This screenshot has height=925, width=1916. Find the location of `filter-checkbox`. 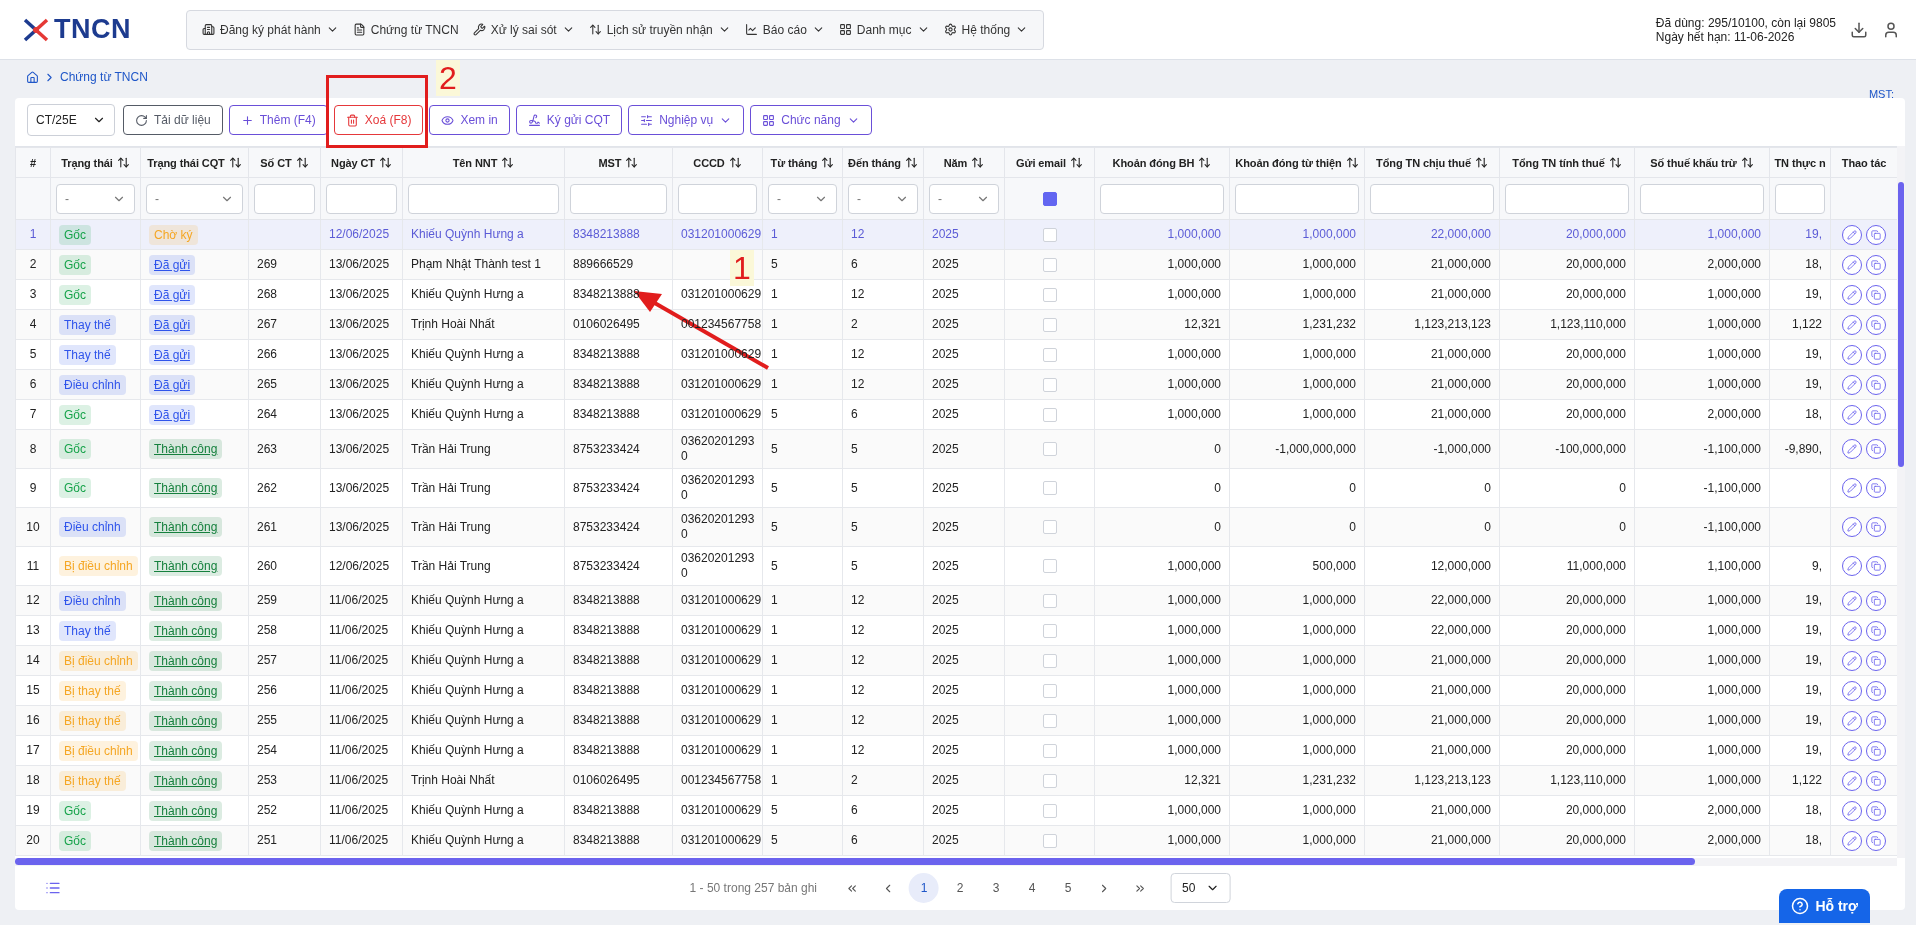

filter-checkbox is located at coordinates (1049, 198).